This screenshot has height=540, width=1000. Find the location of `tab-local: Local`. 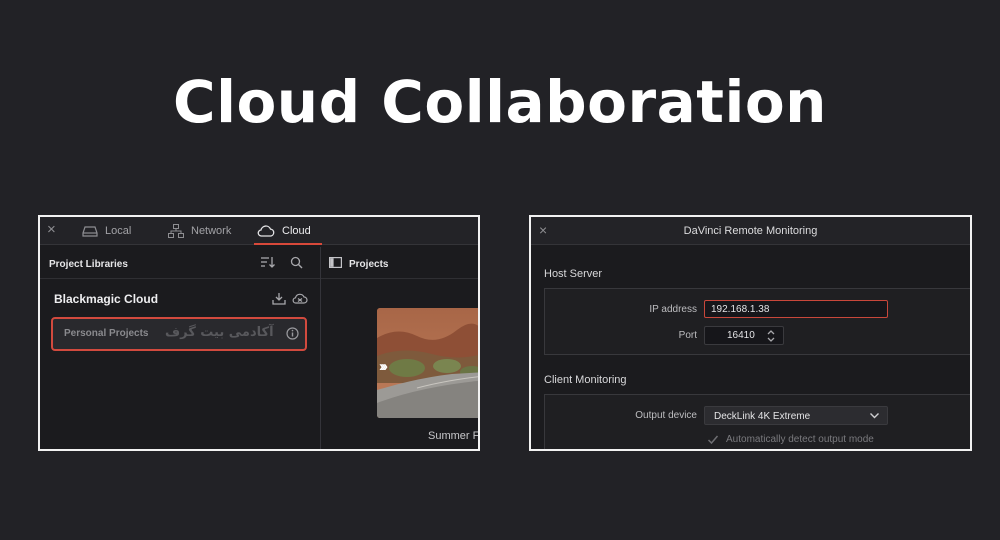

tab-local: Local is located at coordinates (106, 231).